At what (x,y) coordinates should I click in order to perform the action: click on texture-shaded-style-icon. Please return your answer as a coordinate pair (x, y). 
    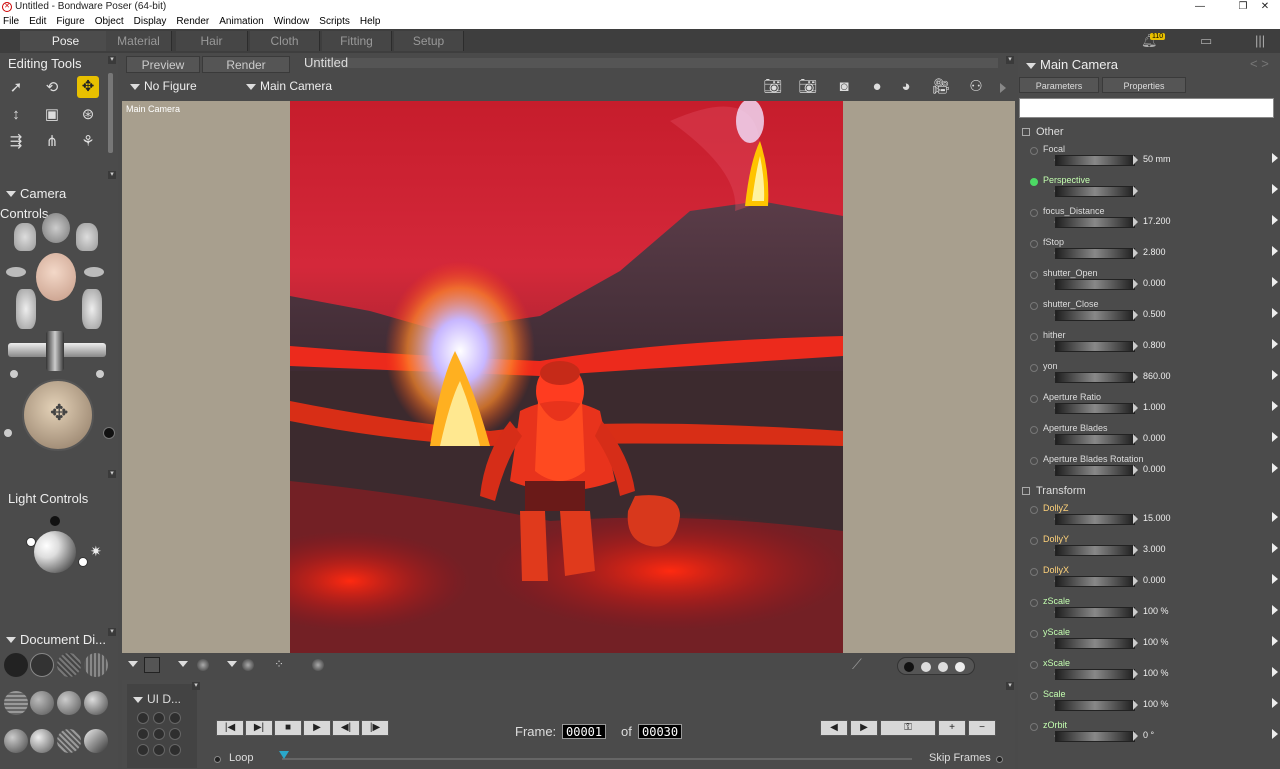
    Looking at the image, I should click on (16, 741).